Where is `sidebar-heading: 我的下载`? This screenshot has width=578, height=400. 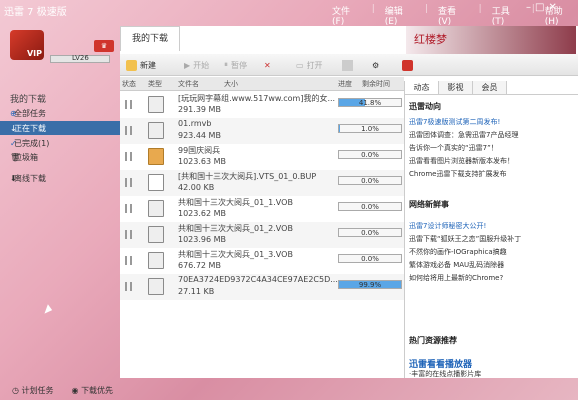 sidebar-heading: 我的下载 is located at coordinates (28, 100).